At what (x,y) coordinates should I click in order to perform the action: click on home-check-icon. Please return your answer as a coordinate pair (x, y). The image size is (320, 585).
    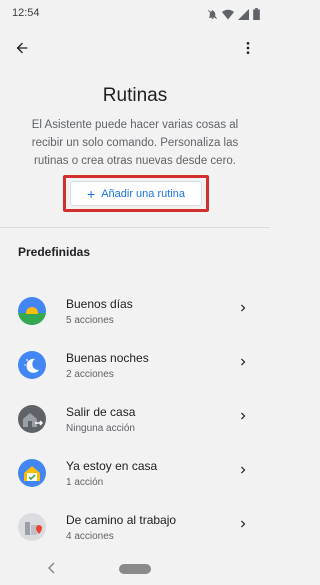
    Looking at the image, I should click on (32, 473).